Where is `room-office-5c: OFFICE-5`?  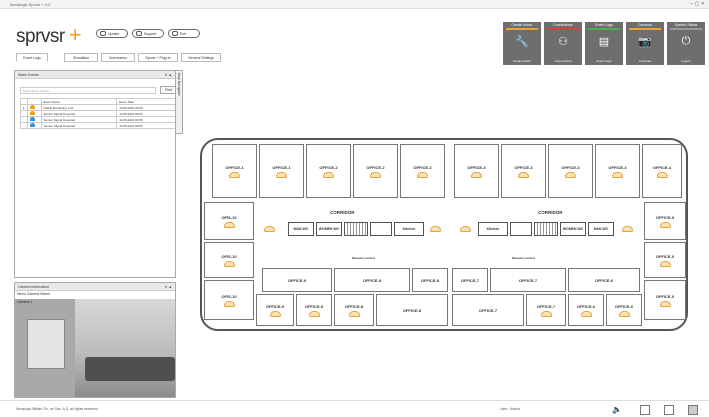 room-office-5c: OFFICE-5 is located at coordinates (665, 300).